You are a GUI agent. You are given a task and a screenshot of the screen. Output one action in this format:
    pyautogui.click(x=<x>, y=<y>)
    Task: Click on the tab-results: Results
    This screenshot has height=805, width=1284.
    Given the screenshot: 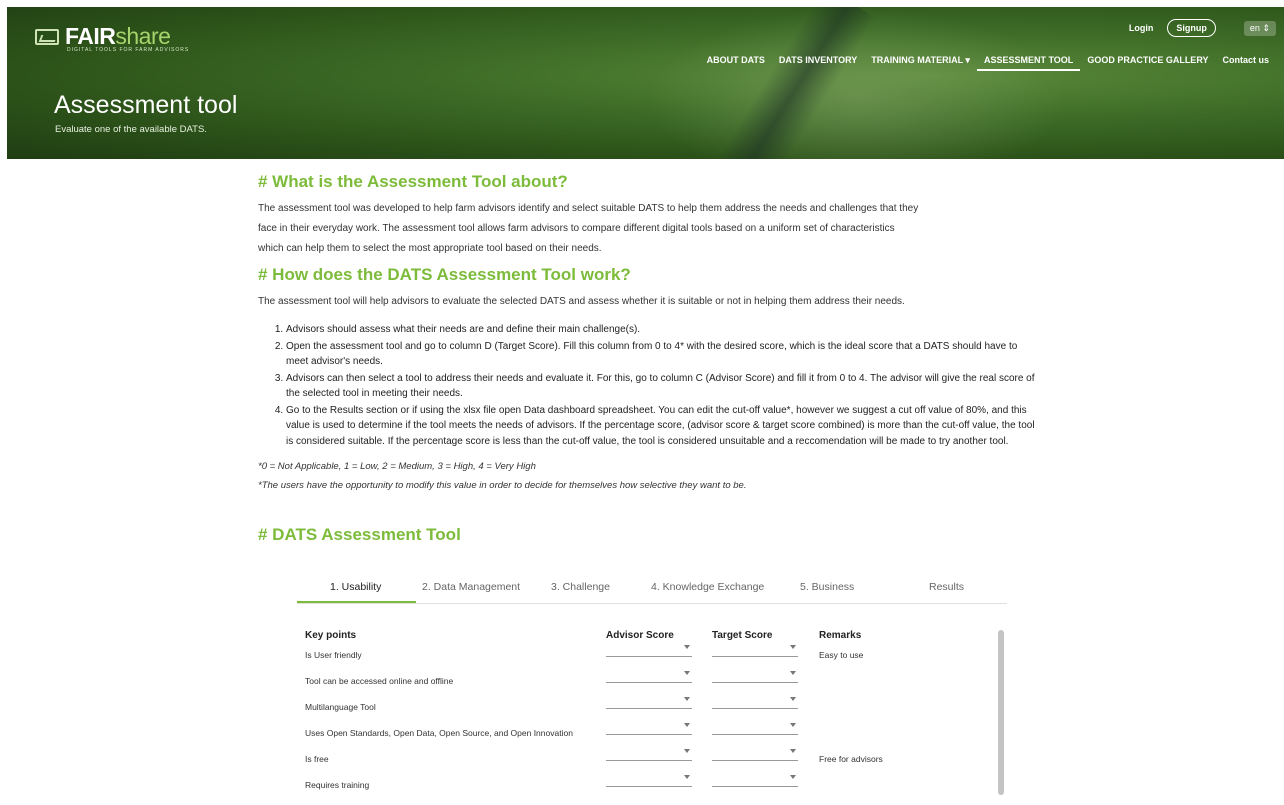 What is the action you would take?
    pyautogui.click(x=946, y=592)
    